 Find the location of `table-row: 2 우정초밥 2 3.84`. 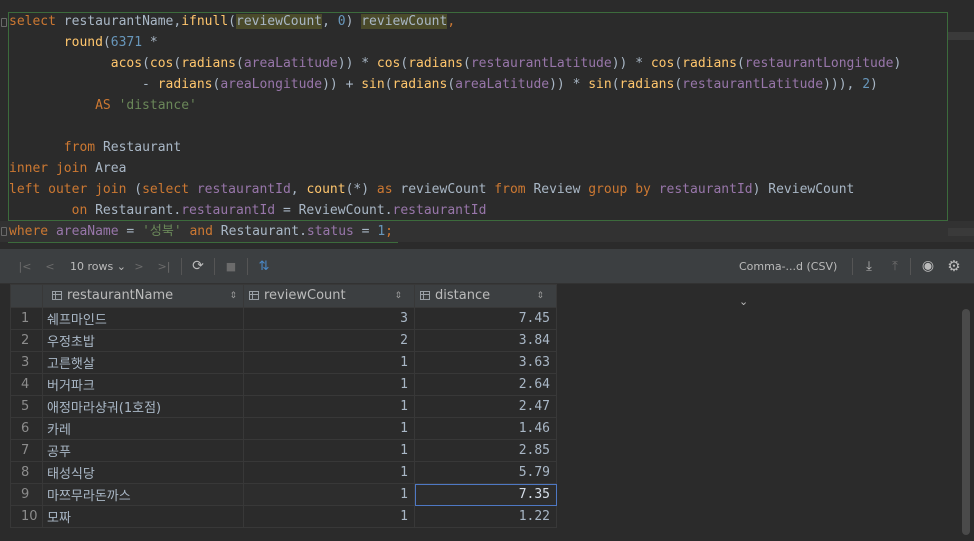

table-row: 2 우정초밥 2 3.84 is located at coordinates (283, 340).